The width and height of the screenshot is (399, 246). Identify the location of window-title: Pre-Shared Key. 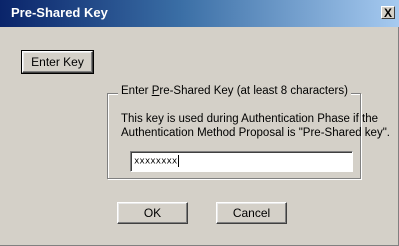
(59, 12).